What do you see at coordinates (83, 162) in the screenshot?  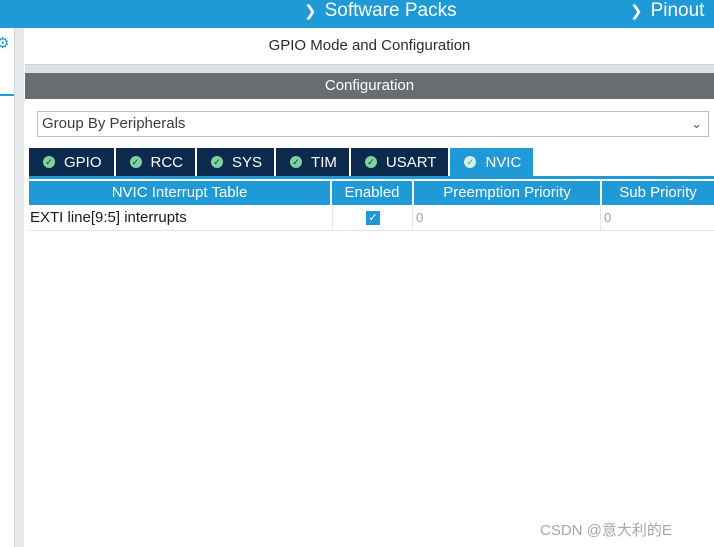 I see `tab-label: GPIO` at bounding box center [83, 162].